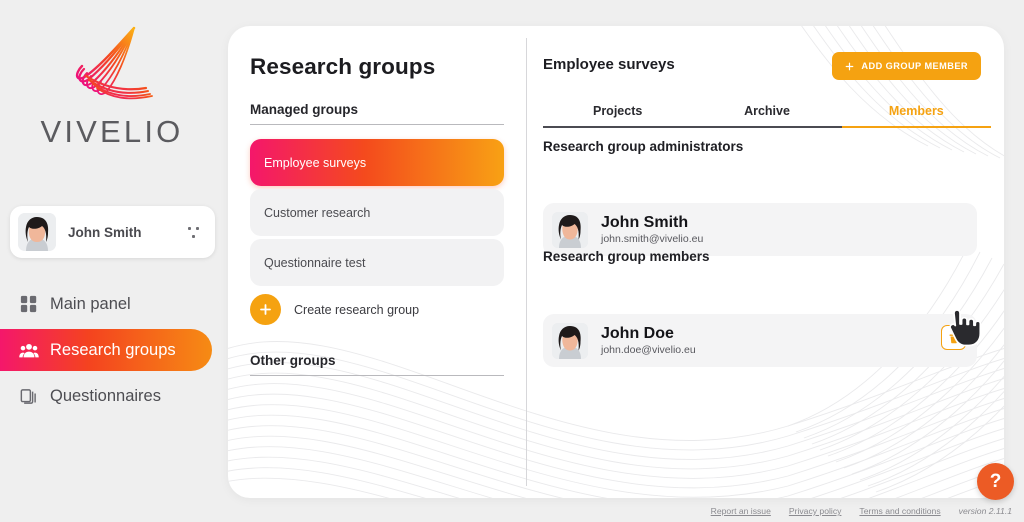 Image resolution: width=1024 pixels, height=522 pixels. What do you see at coordinates (643, 146) in the screenshot?
I see `administrators-heading: Research group administrators` at bounding box center [643, 146].